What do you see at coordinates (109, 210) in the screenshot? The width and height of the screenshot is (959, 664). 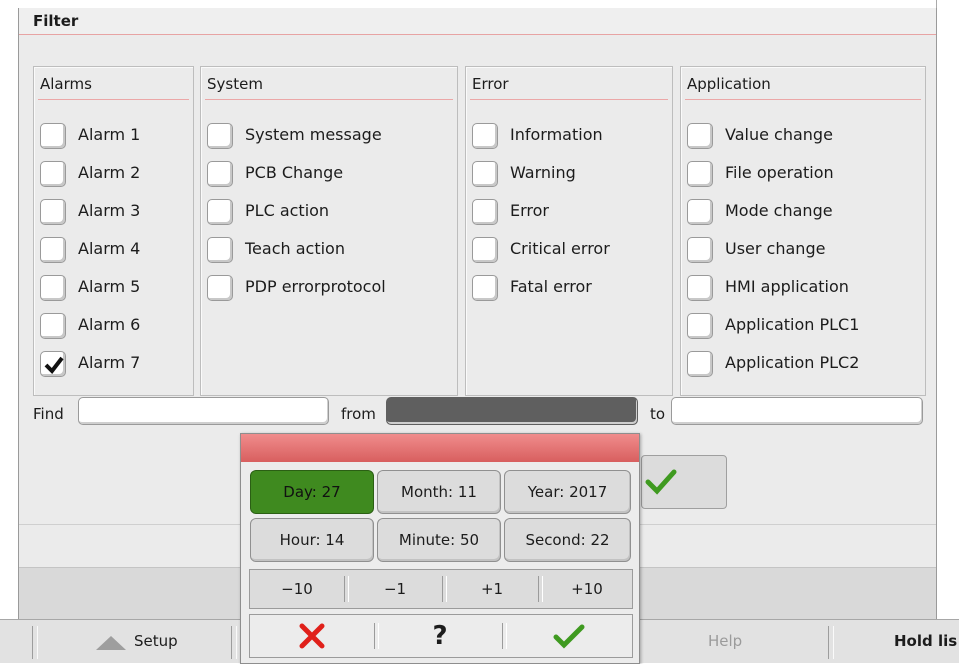 I see `checkbox-label: Alarm 3` at bounding box center [109, 210].